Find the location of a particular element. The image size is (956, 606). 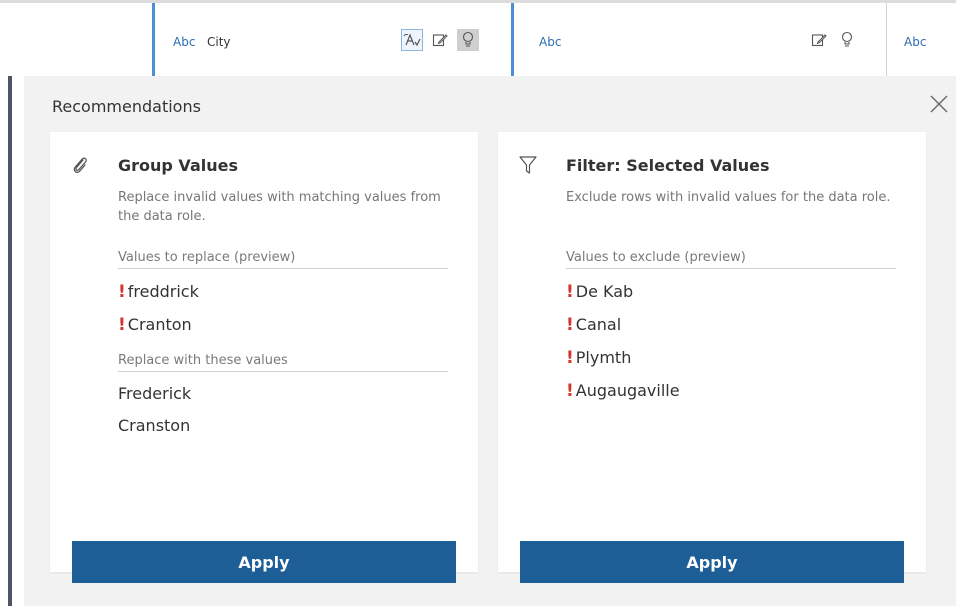

replacement-value-item: Cranston is located at coordinates (154, 425).